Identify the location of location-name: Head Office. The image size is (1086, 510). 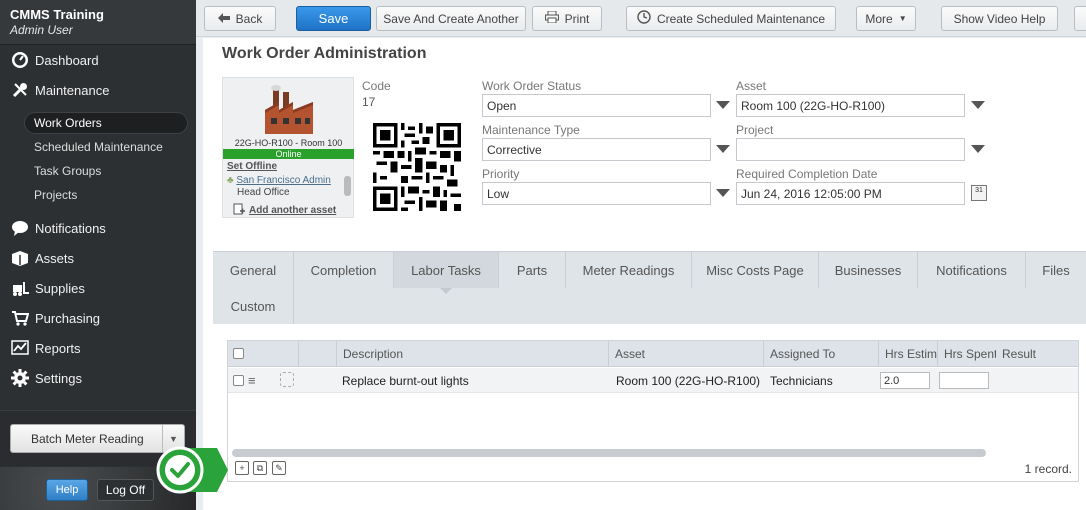
(263, 192).